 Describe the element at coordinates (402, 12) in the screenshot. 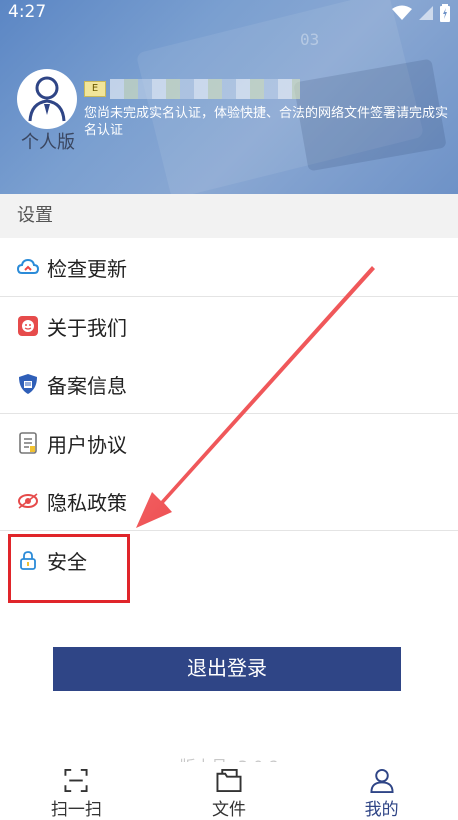

I see `wifi-icon` at that location.